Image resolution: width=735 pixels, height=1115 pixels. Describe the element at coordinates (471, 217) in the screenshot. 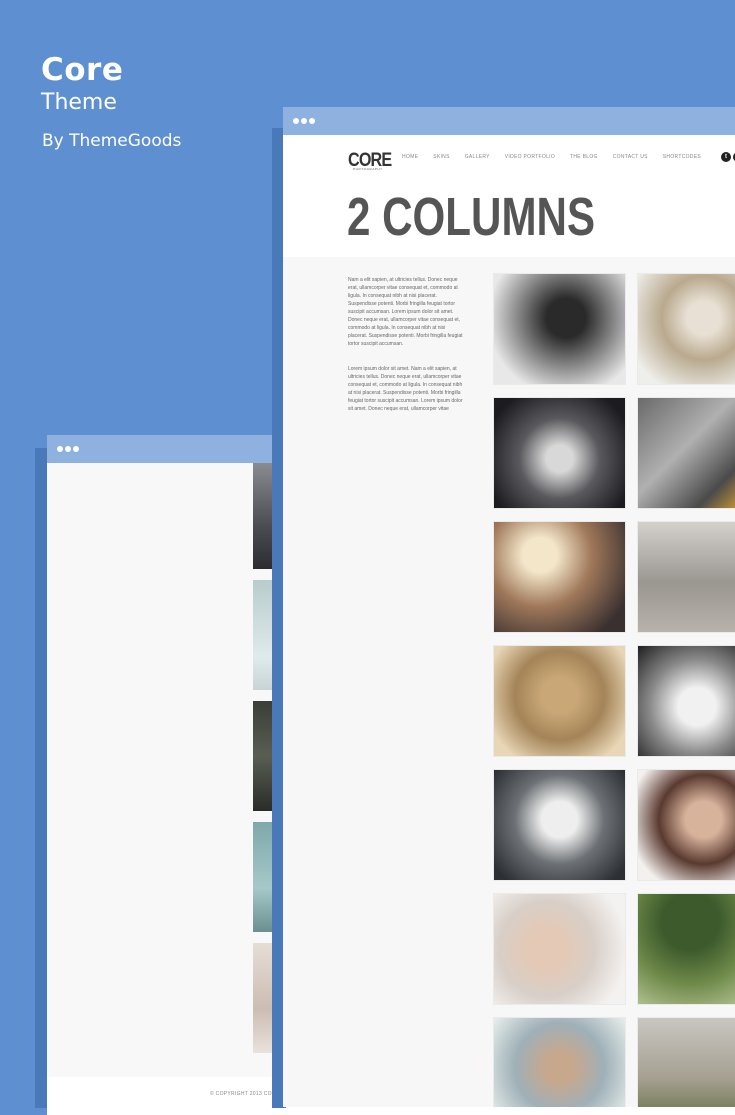

I see `page-title: 2 COLUMNS` at that location.